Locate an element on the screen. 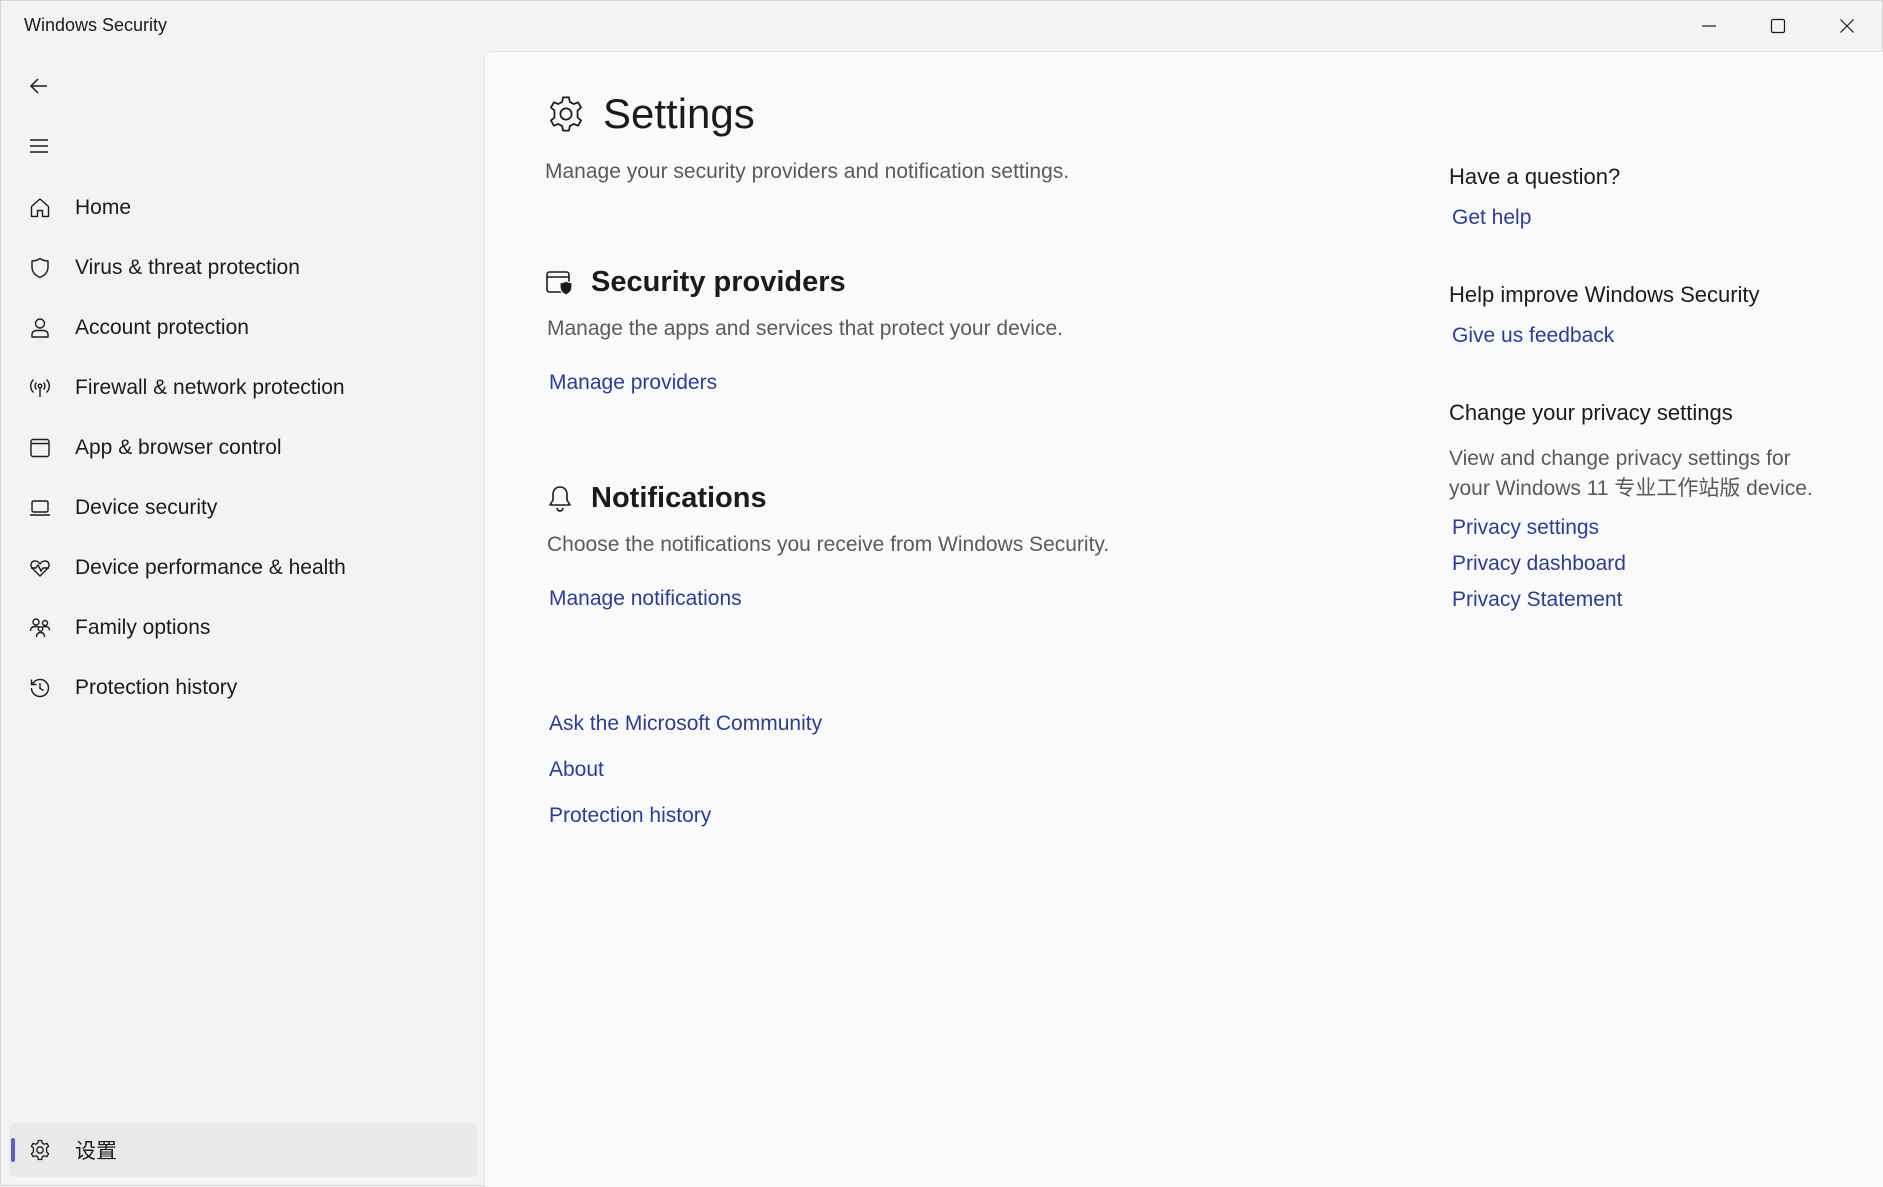  protection-history-link: Protection history is located at coordinates (685, 816).